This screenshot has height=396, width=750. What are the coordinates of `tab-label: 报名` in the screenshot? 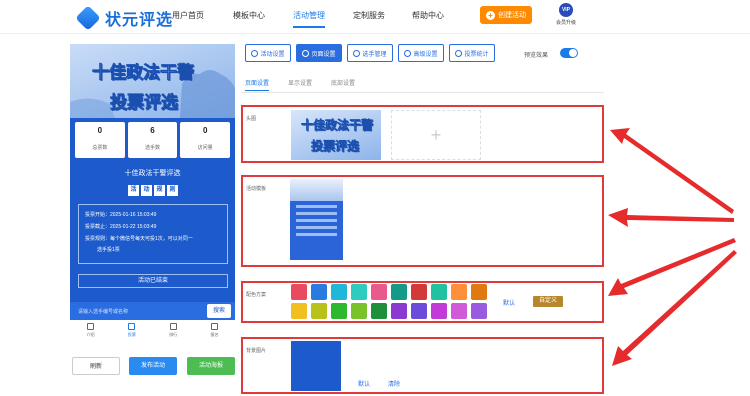 It's located at (214, 334).